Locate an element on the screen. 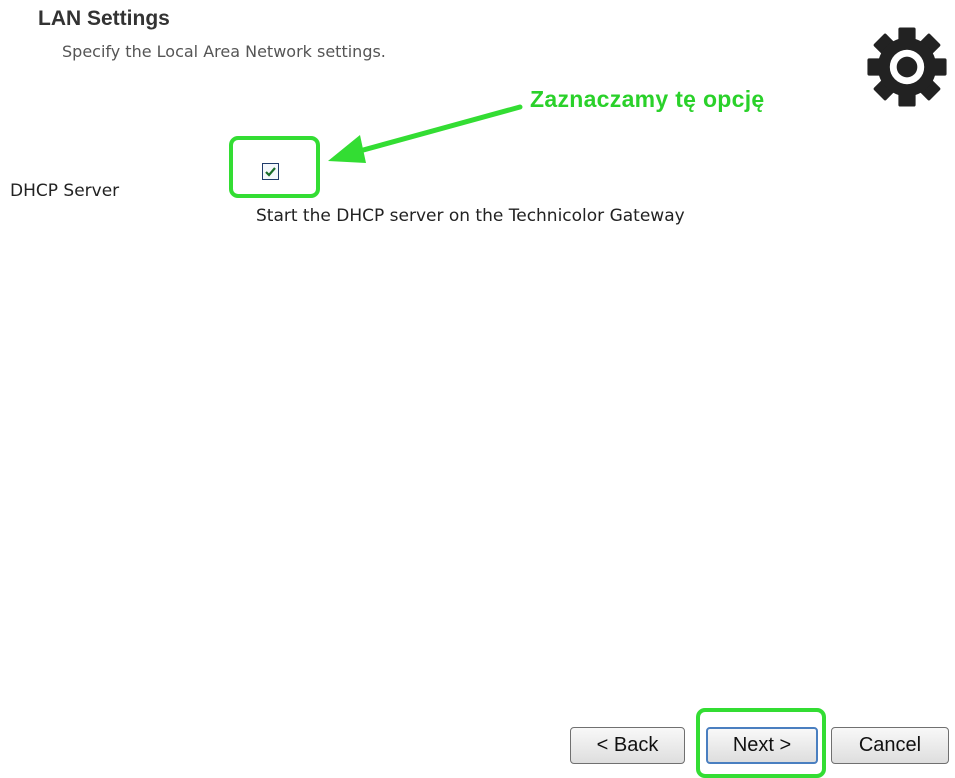 The image size is (955, 778). checkmark-icon is located at coordinates (270, 172).